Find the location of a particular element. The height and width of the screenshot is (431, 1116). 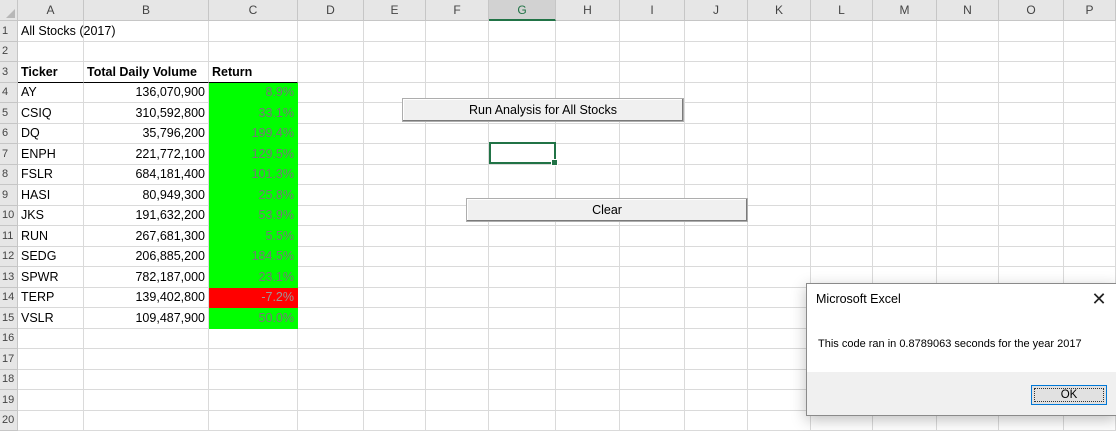

column-header-e: E is located at coordinates (395, 10).